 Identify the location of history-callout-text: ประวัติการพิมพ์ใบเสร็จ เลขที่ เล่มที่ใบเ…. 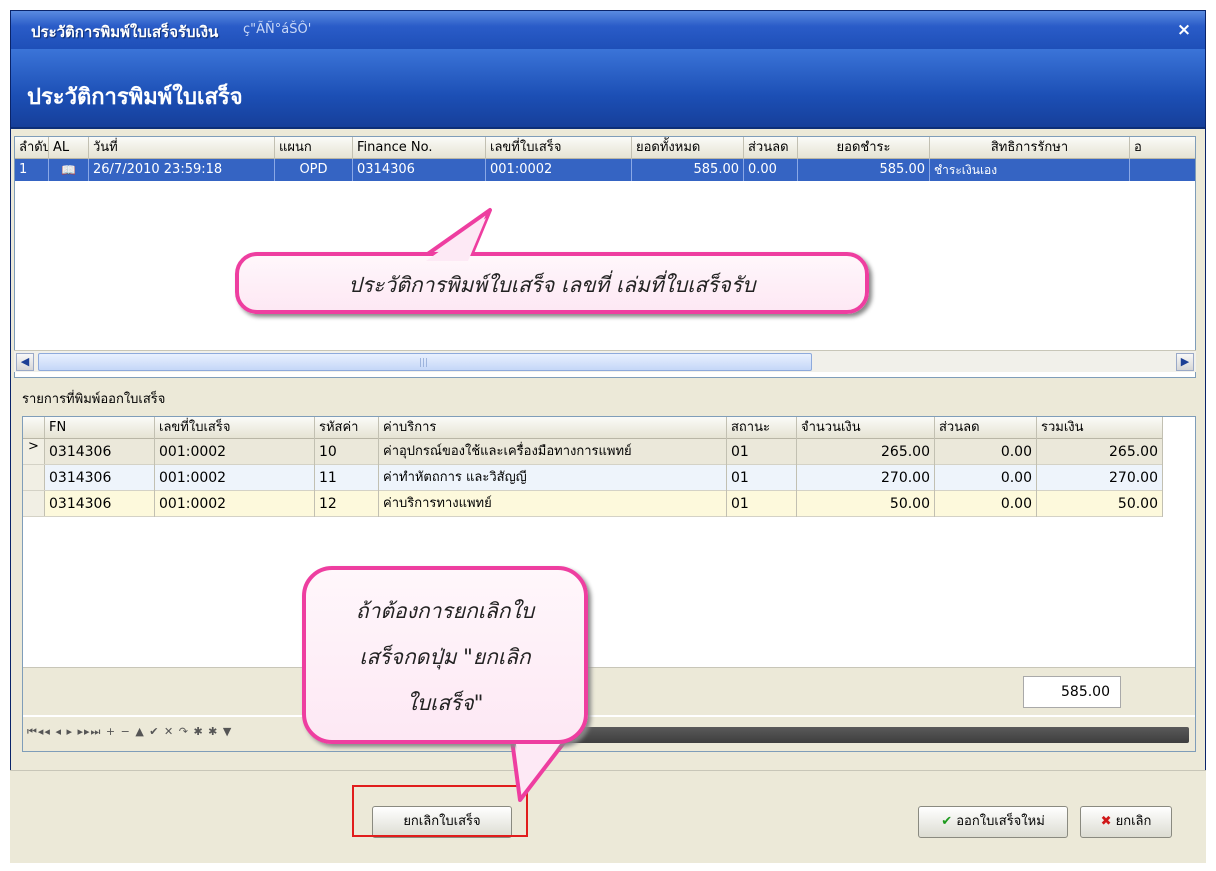
(552, 285).